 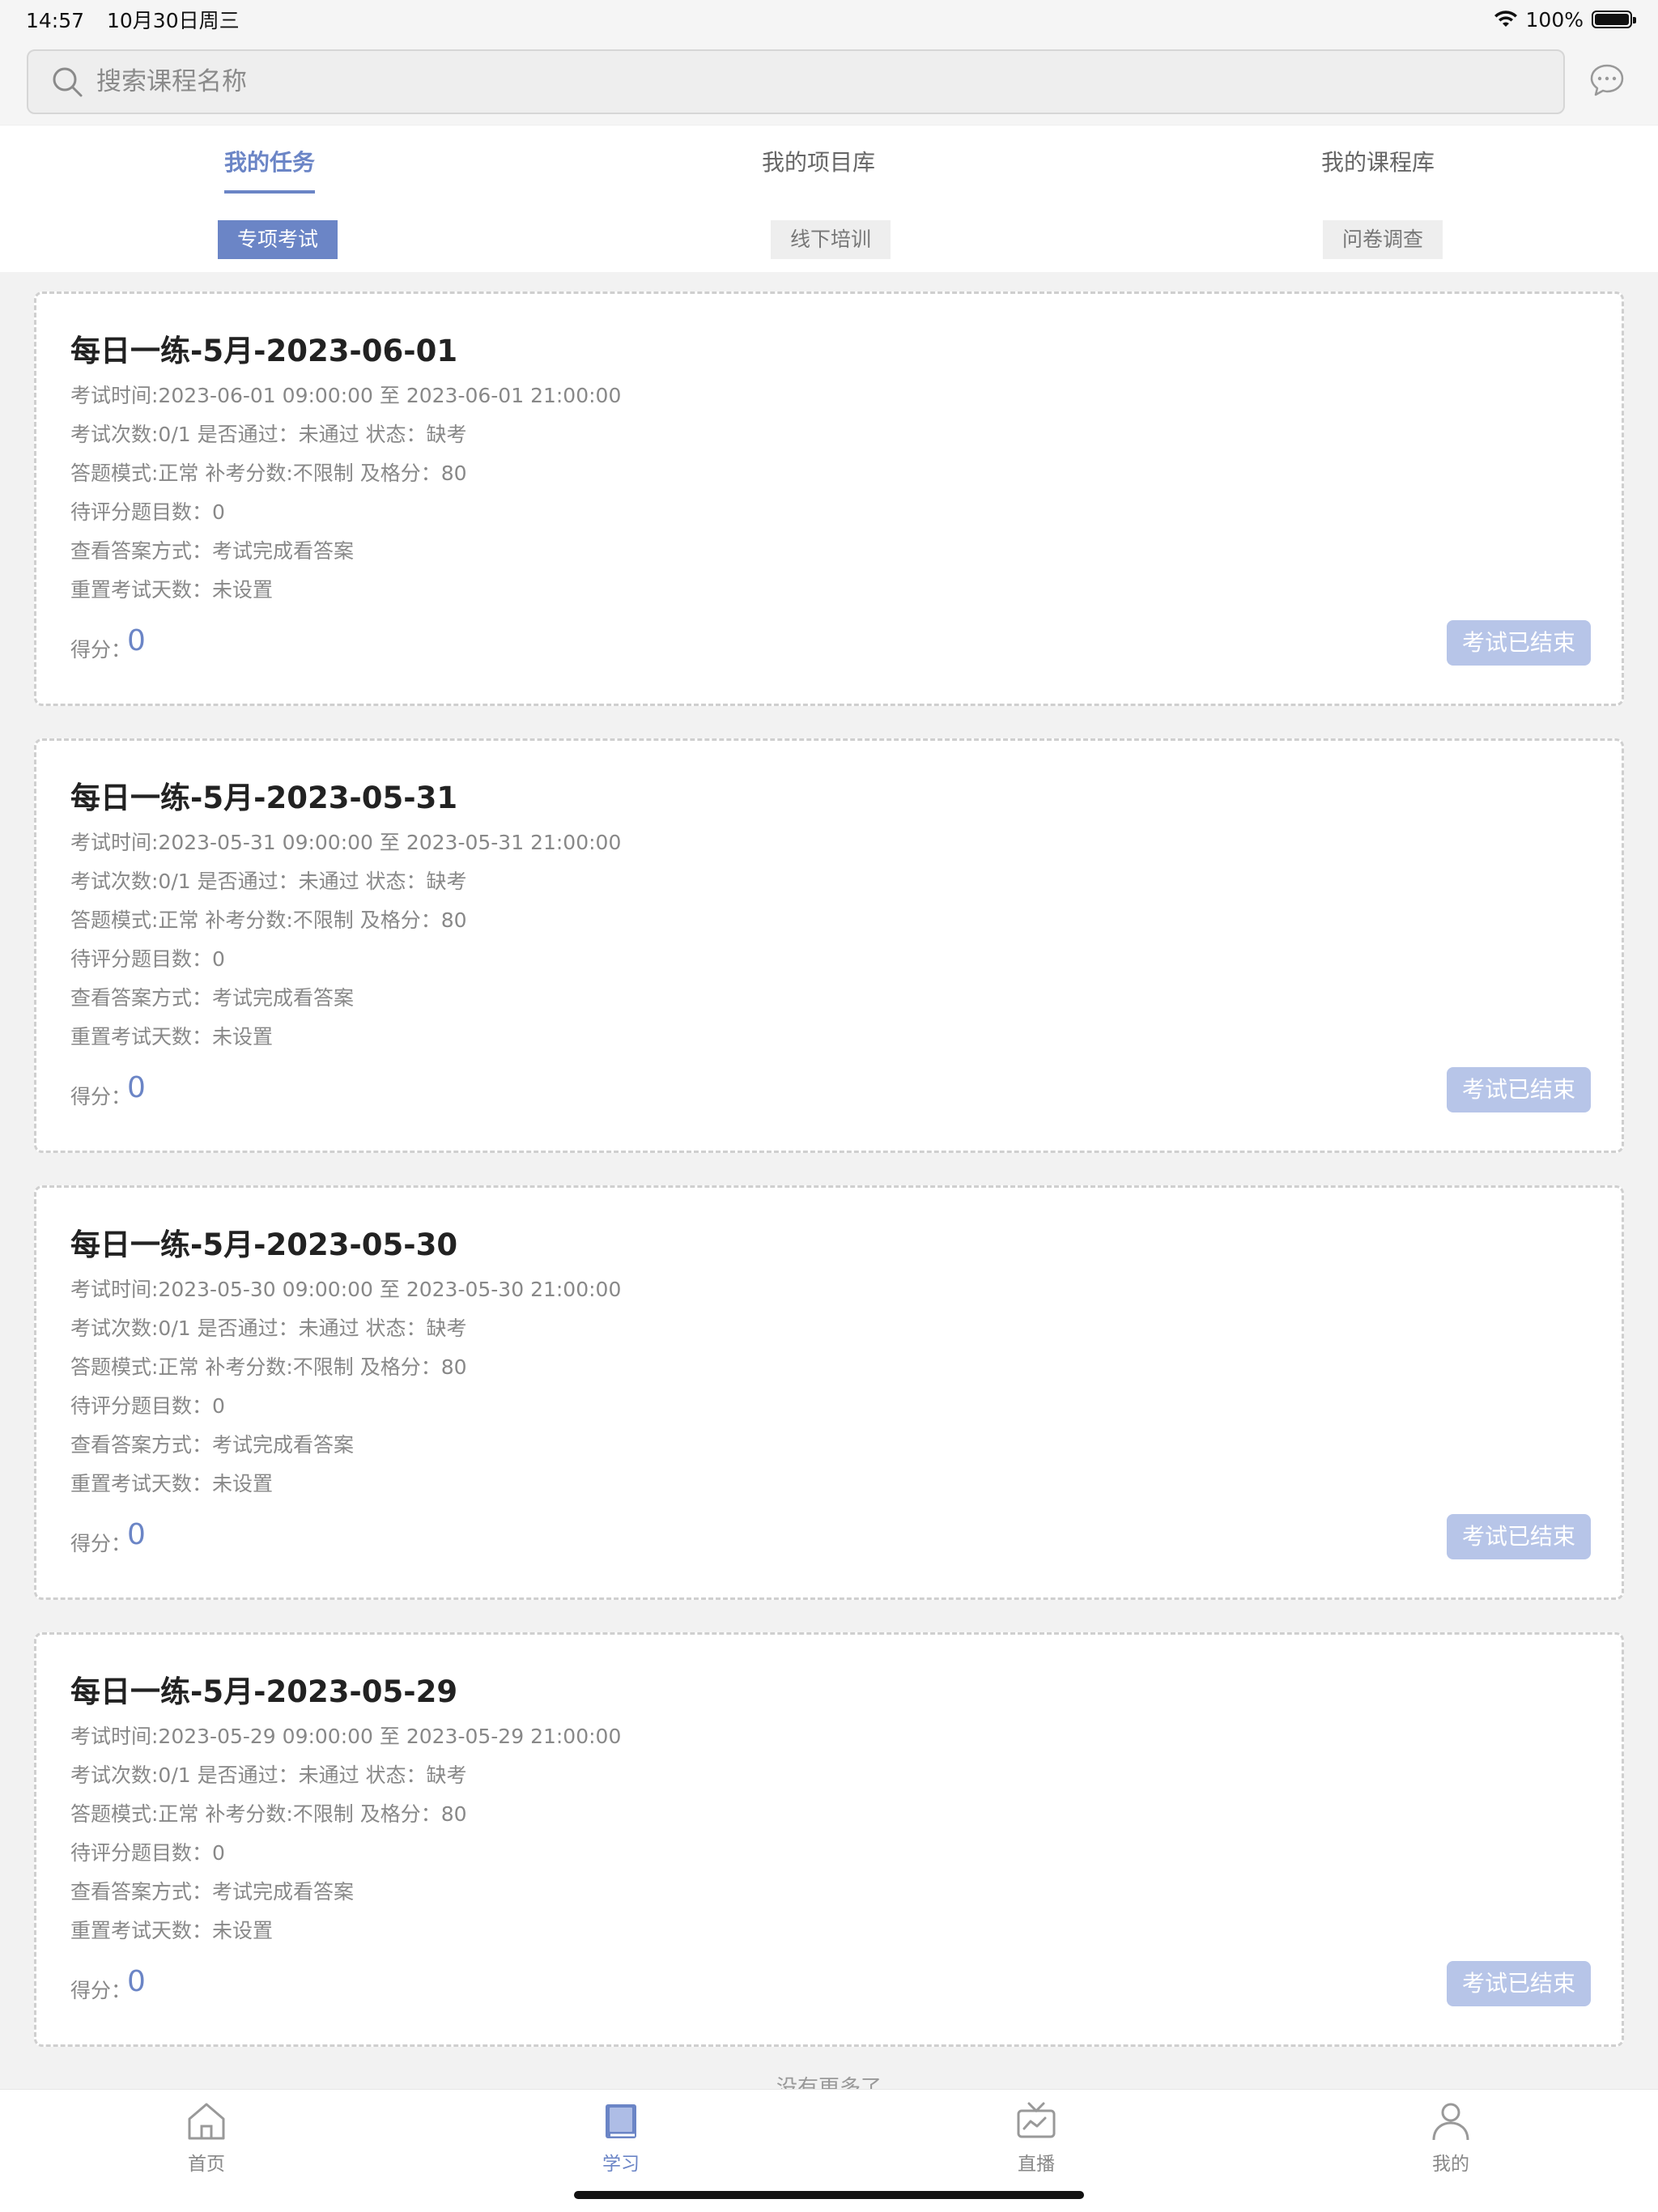 What do you see at coordinates (1450, 2165) in the screenshot?
I see `nav-mine-label: 我的` at bounding box center [1450, 2165].